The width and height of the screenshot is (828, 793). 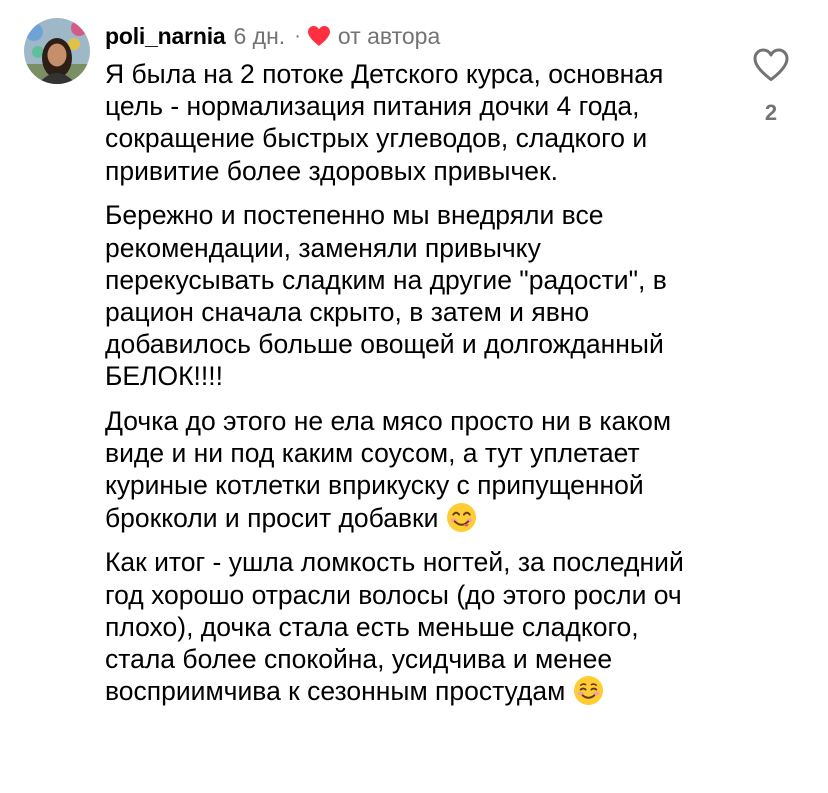 I want to click on username-link: poli_narnia, so click(x=165, y=36).